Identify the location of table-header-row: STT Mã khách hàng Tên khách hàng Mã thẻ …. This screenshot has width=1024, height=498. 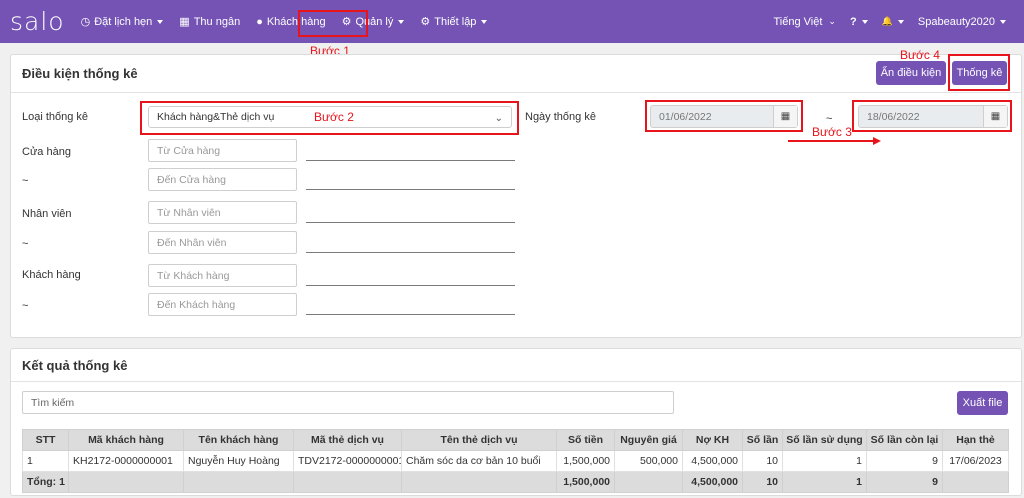
(515, 440).